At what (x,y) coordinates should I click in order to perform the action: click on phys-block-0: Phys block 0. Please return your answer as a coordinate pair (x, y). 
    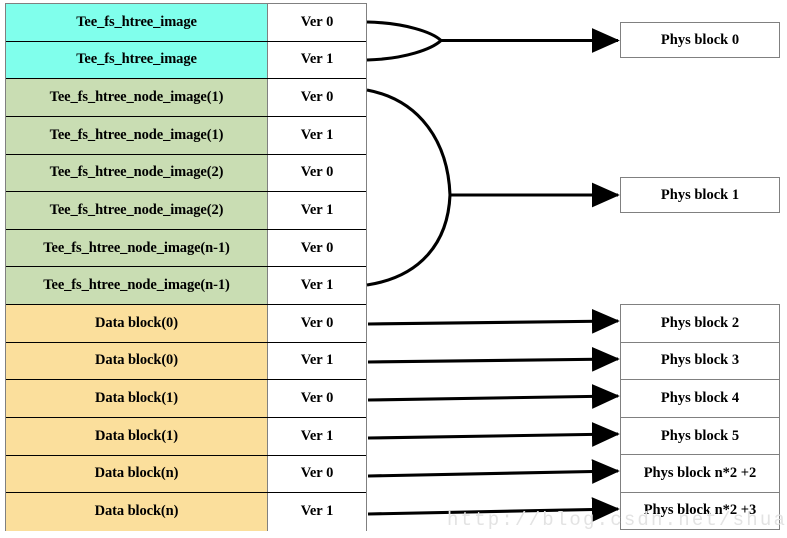
    Looking at the image, I should click on (700, 40).